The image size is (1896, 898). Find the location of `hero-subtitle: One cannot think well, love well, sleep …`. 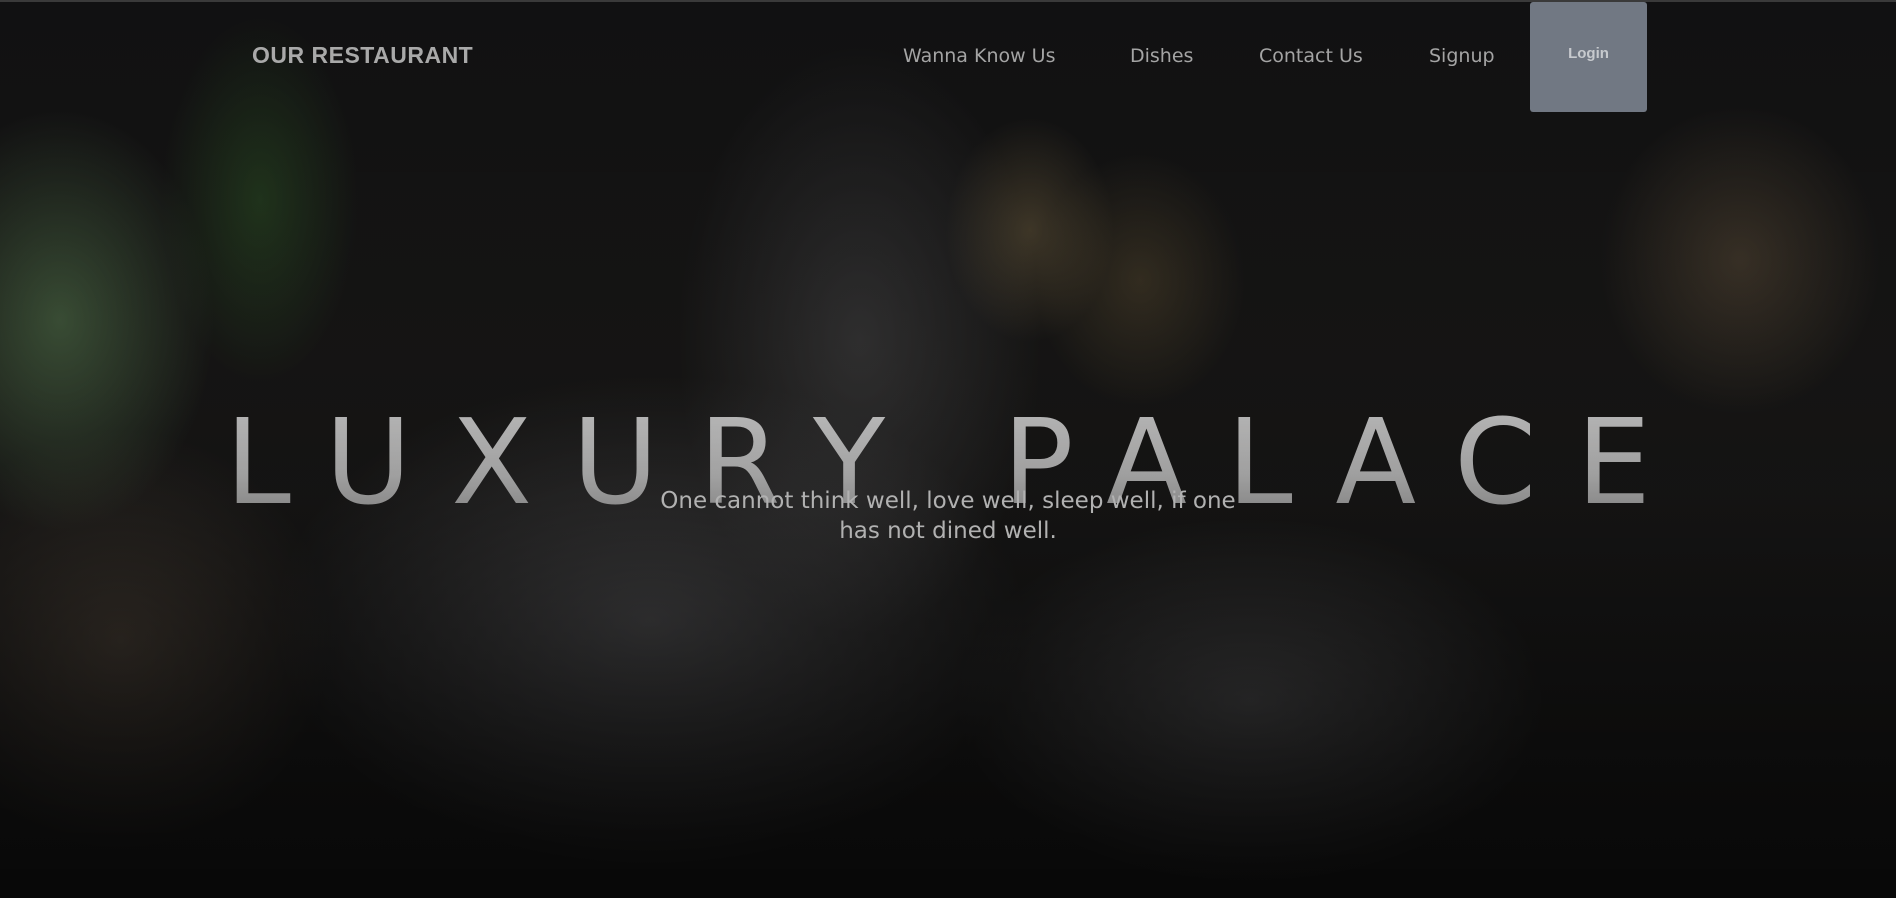

hero-subtitle: One cannot think well, love well, sleep … is located at coordinates (948, 516).